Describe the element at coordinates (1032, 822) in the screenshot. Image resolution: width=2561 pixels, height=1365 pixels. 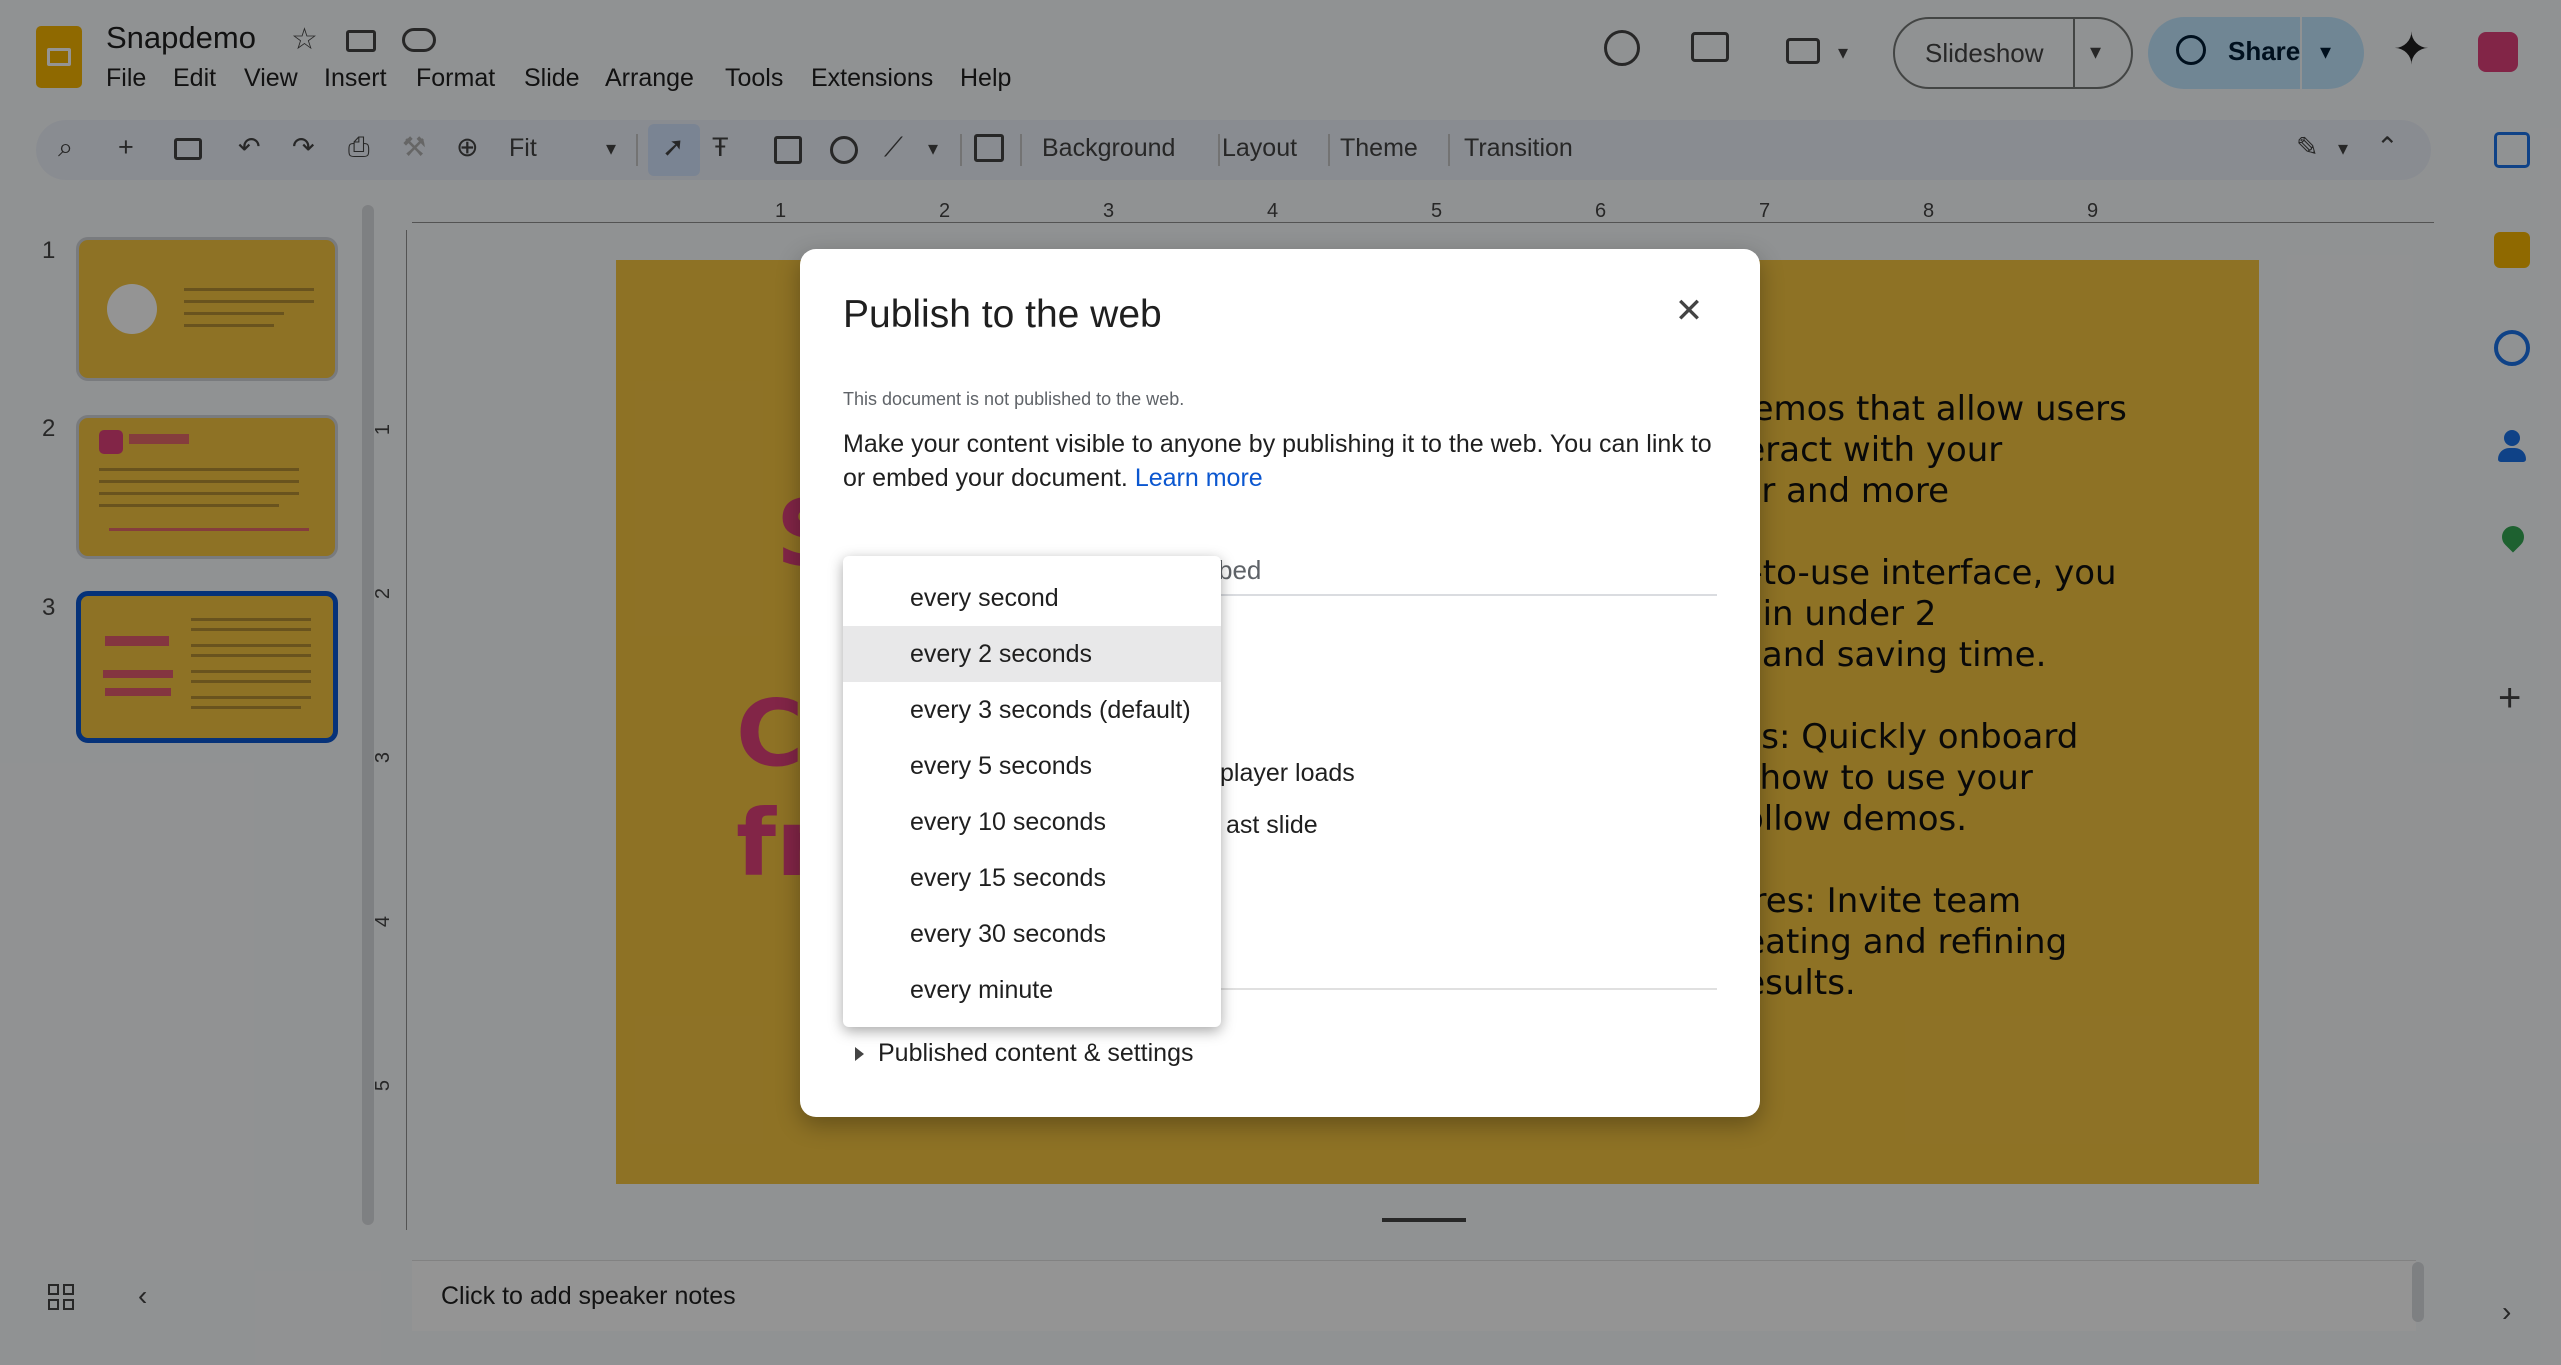
I see `option-every-10-seconds: every 10 seconds` at that location.